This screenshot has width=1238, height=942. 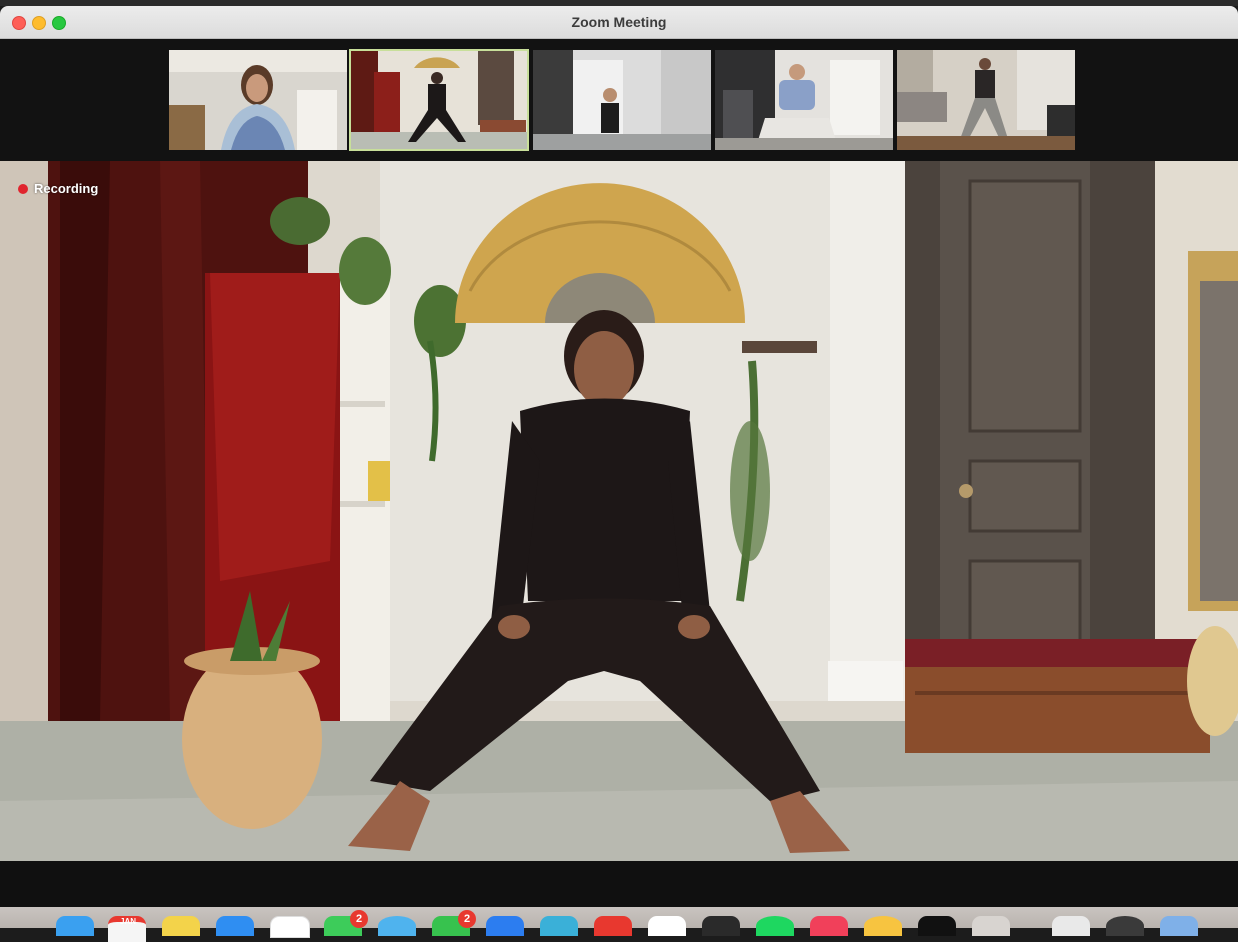 I want to click on news-icon, so click(x=613, y=926).